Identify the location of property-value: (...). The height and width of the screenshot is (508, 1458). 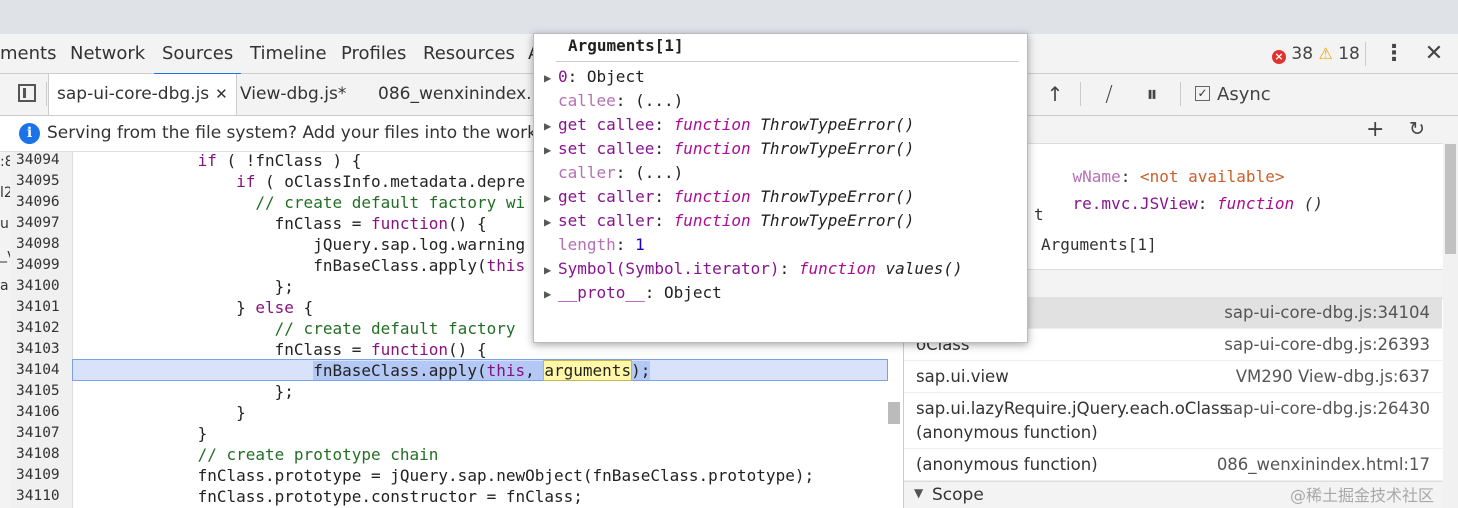
(659, 172).